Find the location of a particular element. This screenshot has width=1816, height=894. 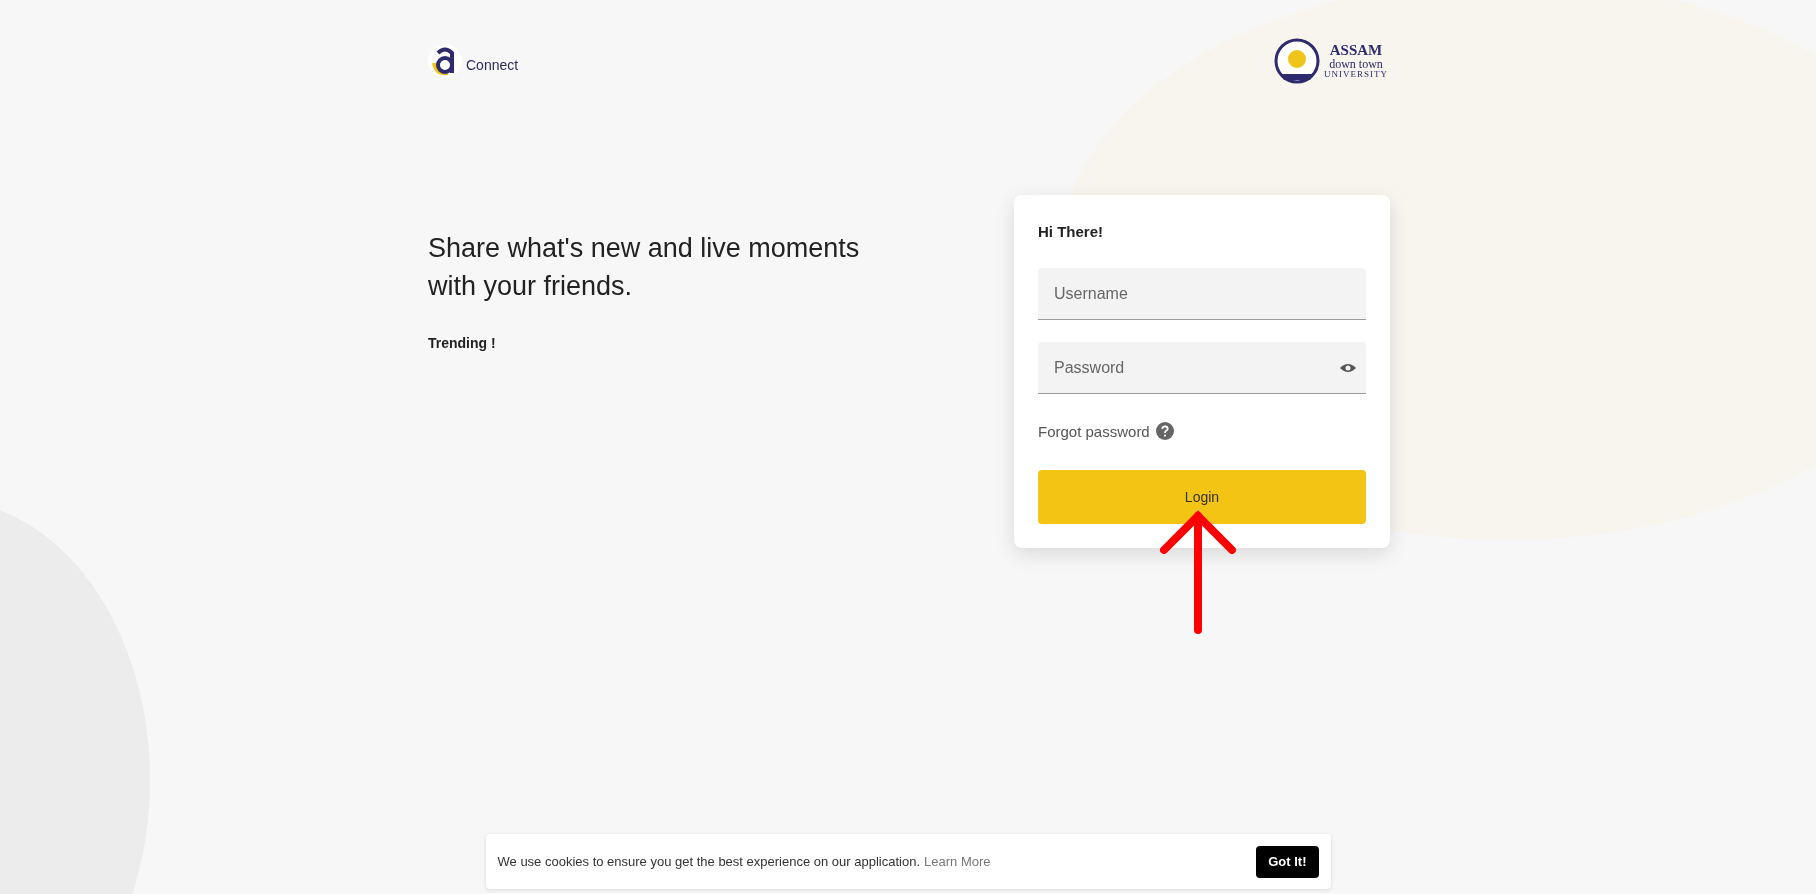

login-button: Login is located at coordinates (1202, 497).